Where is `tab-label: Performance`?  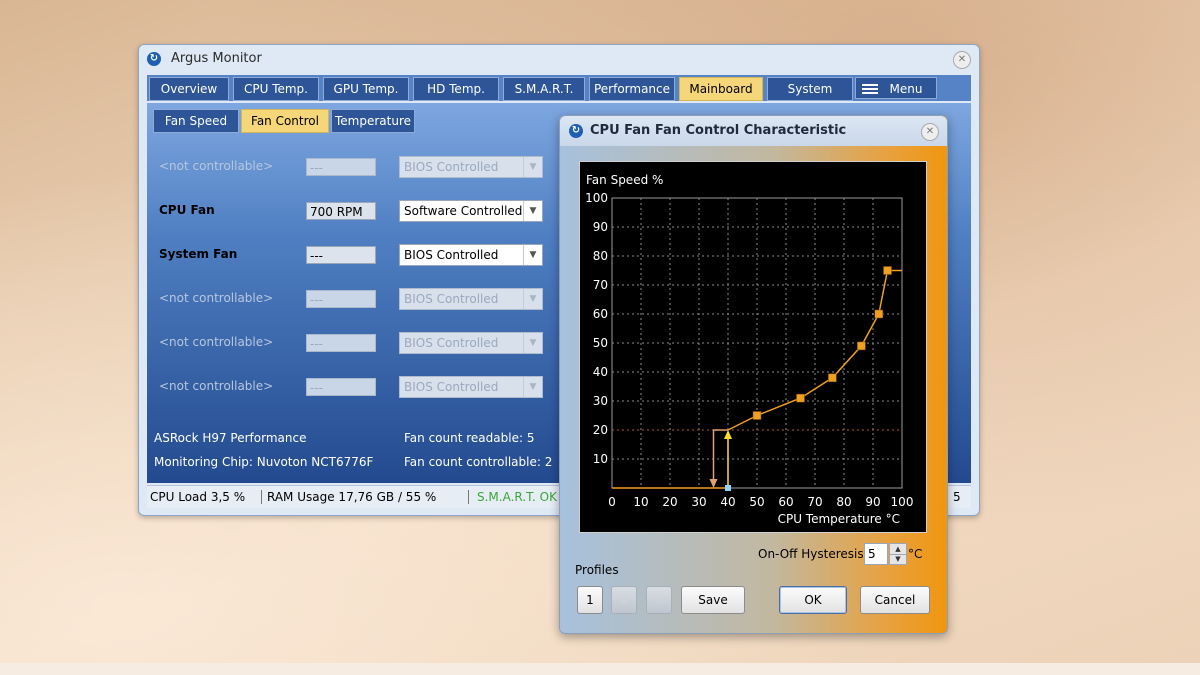
tab-label: Performance is located at coordinates (632, 89).